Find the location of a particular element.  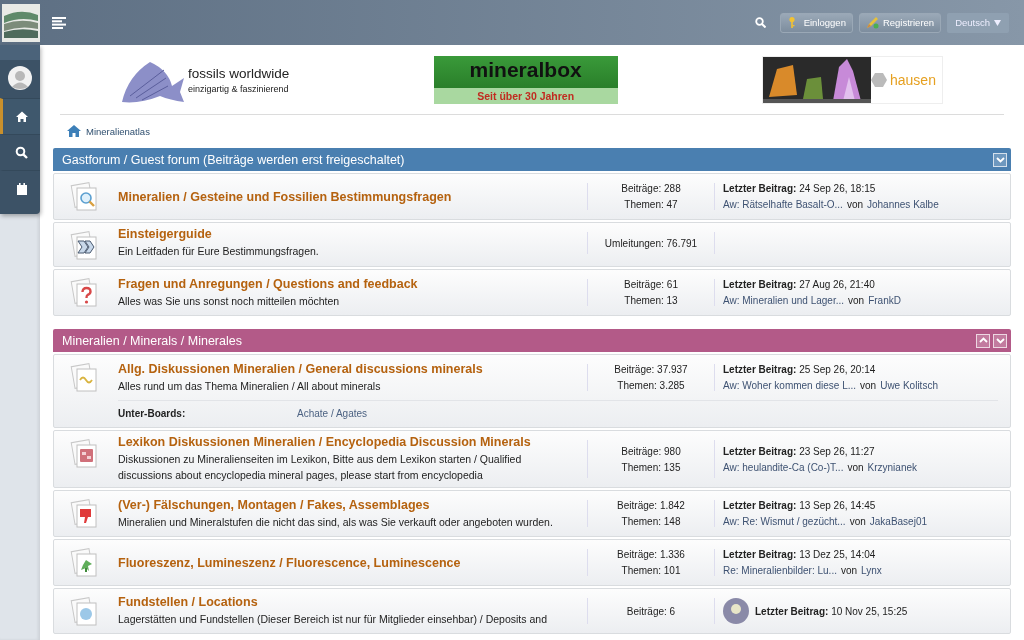

forum-stat: Umleitungen: 76.791 is located at coordinates (651, 243).